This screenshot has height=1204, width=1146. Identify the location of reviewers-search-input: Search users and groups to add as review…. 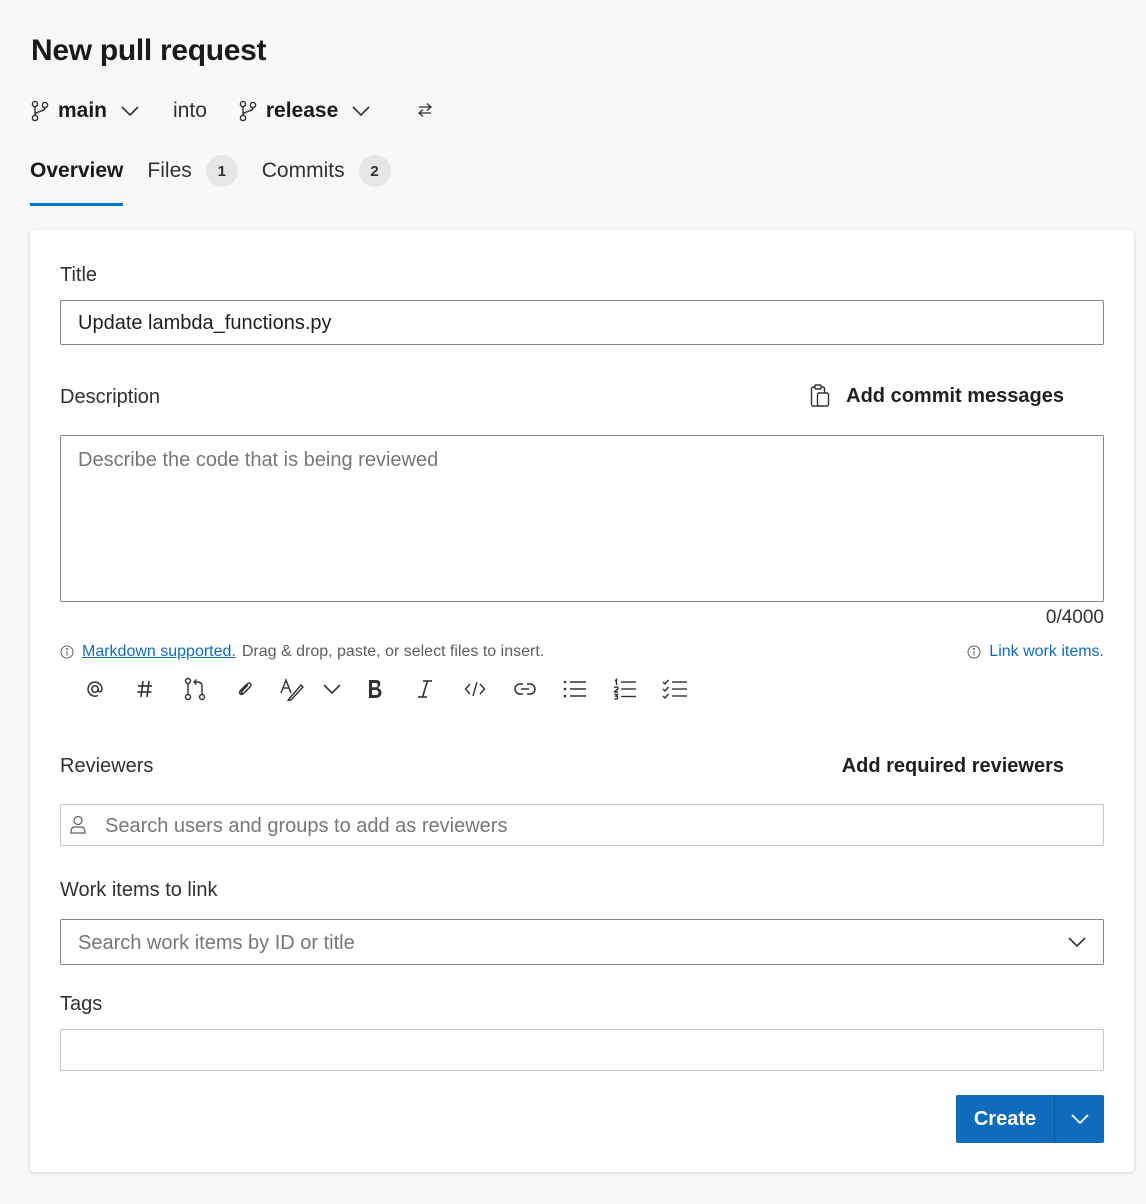
(582, 825).